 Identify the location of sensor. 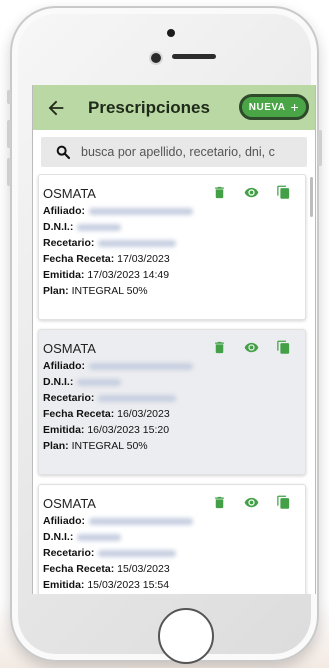
(156, 58).